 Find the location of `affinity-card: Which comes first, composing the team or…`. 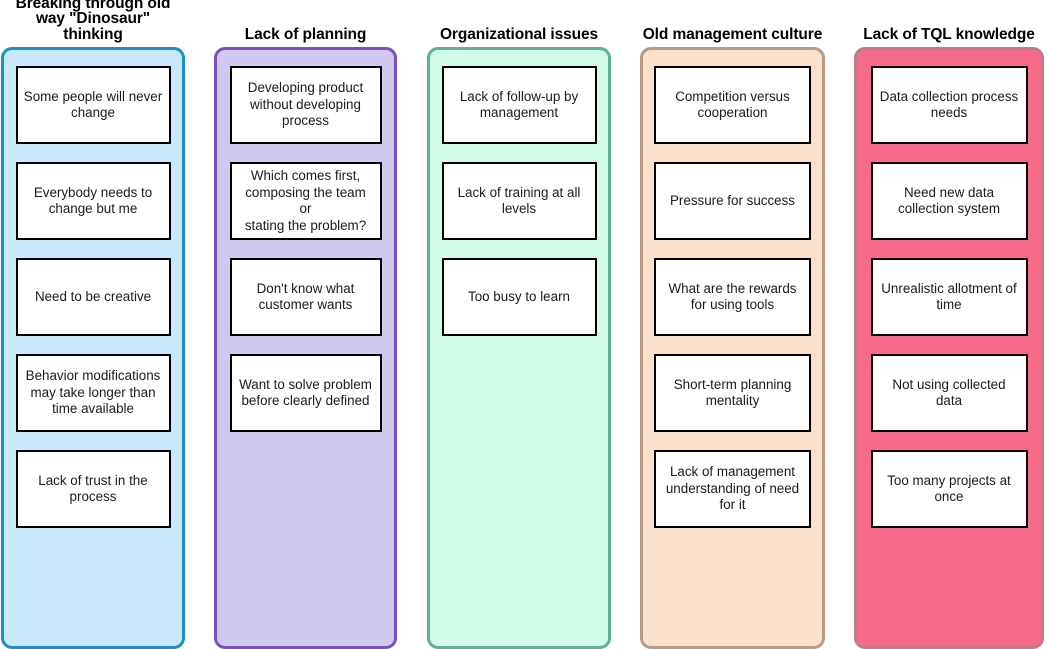

affinity-card: Which comes first, composing the team or… is located at coordinates (305, 201).